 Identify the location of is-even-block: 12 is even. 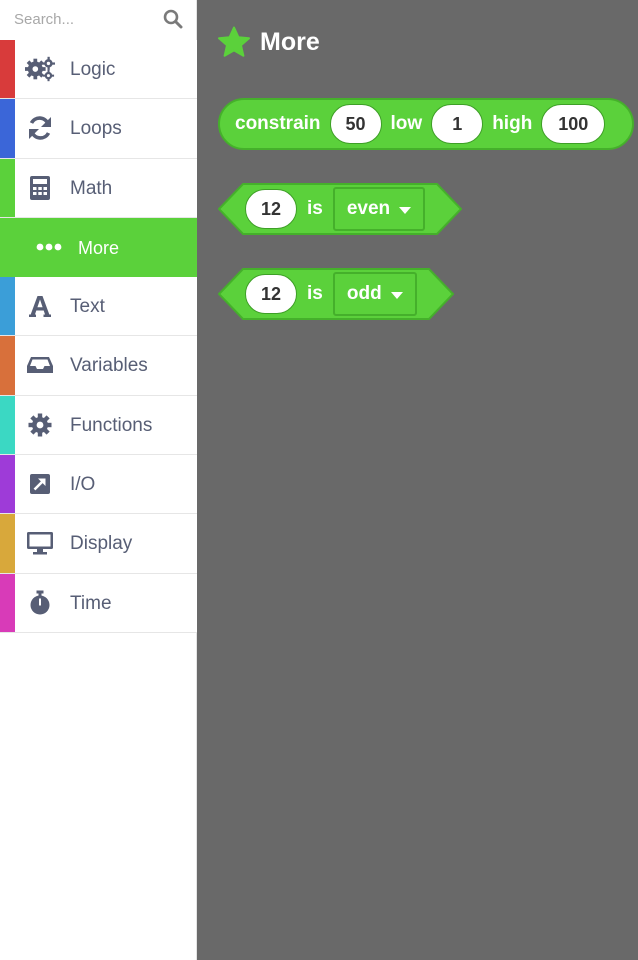
(340, 209).